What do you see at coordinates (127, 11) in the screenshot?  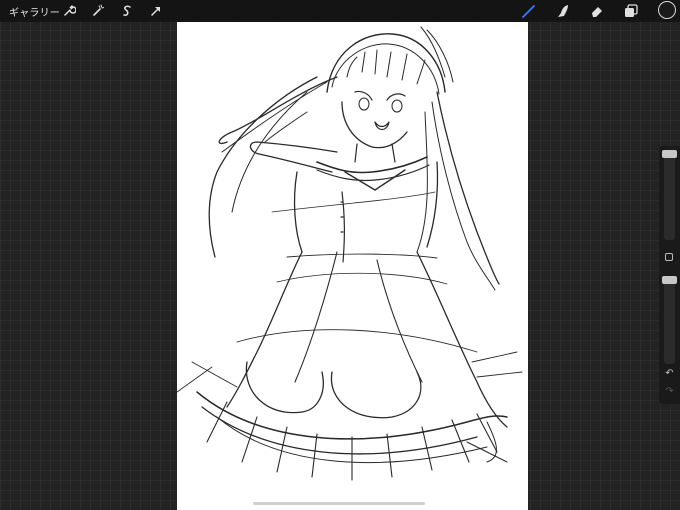 I see `selection-icon` at bounding box center [127, 11].